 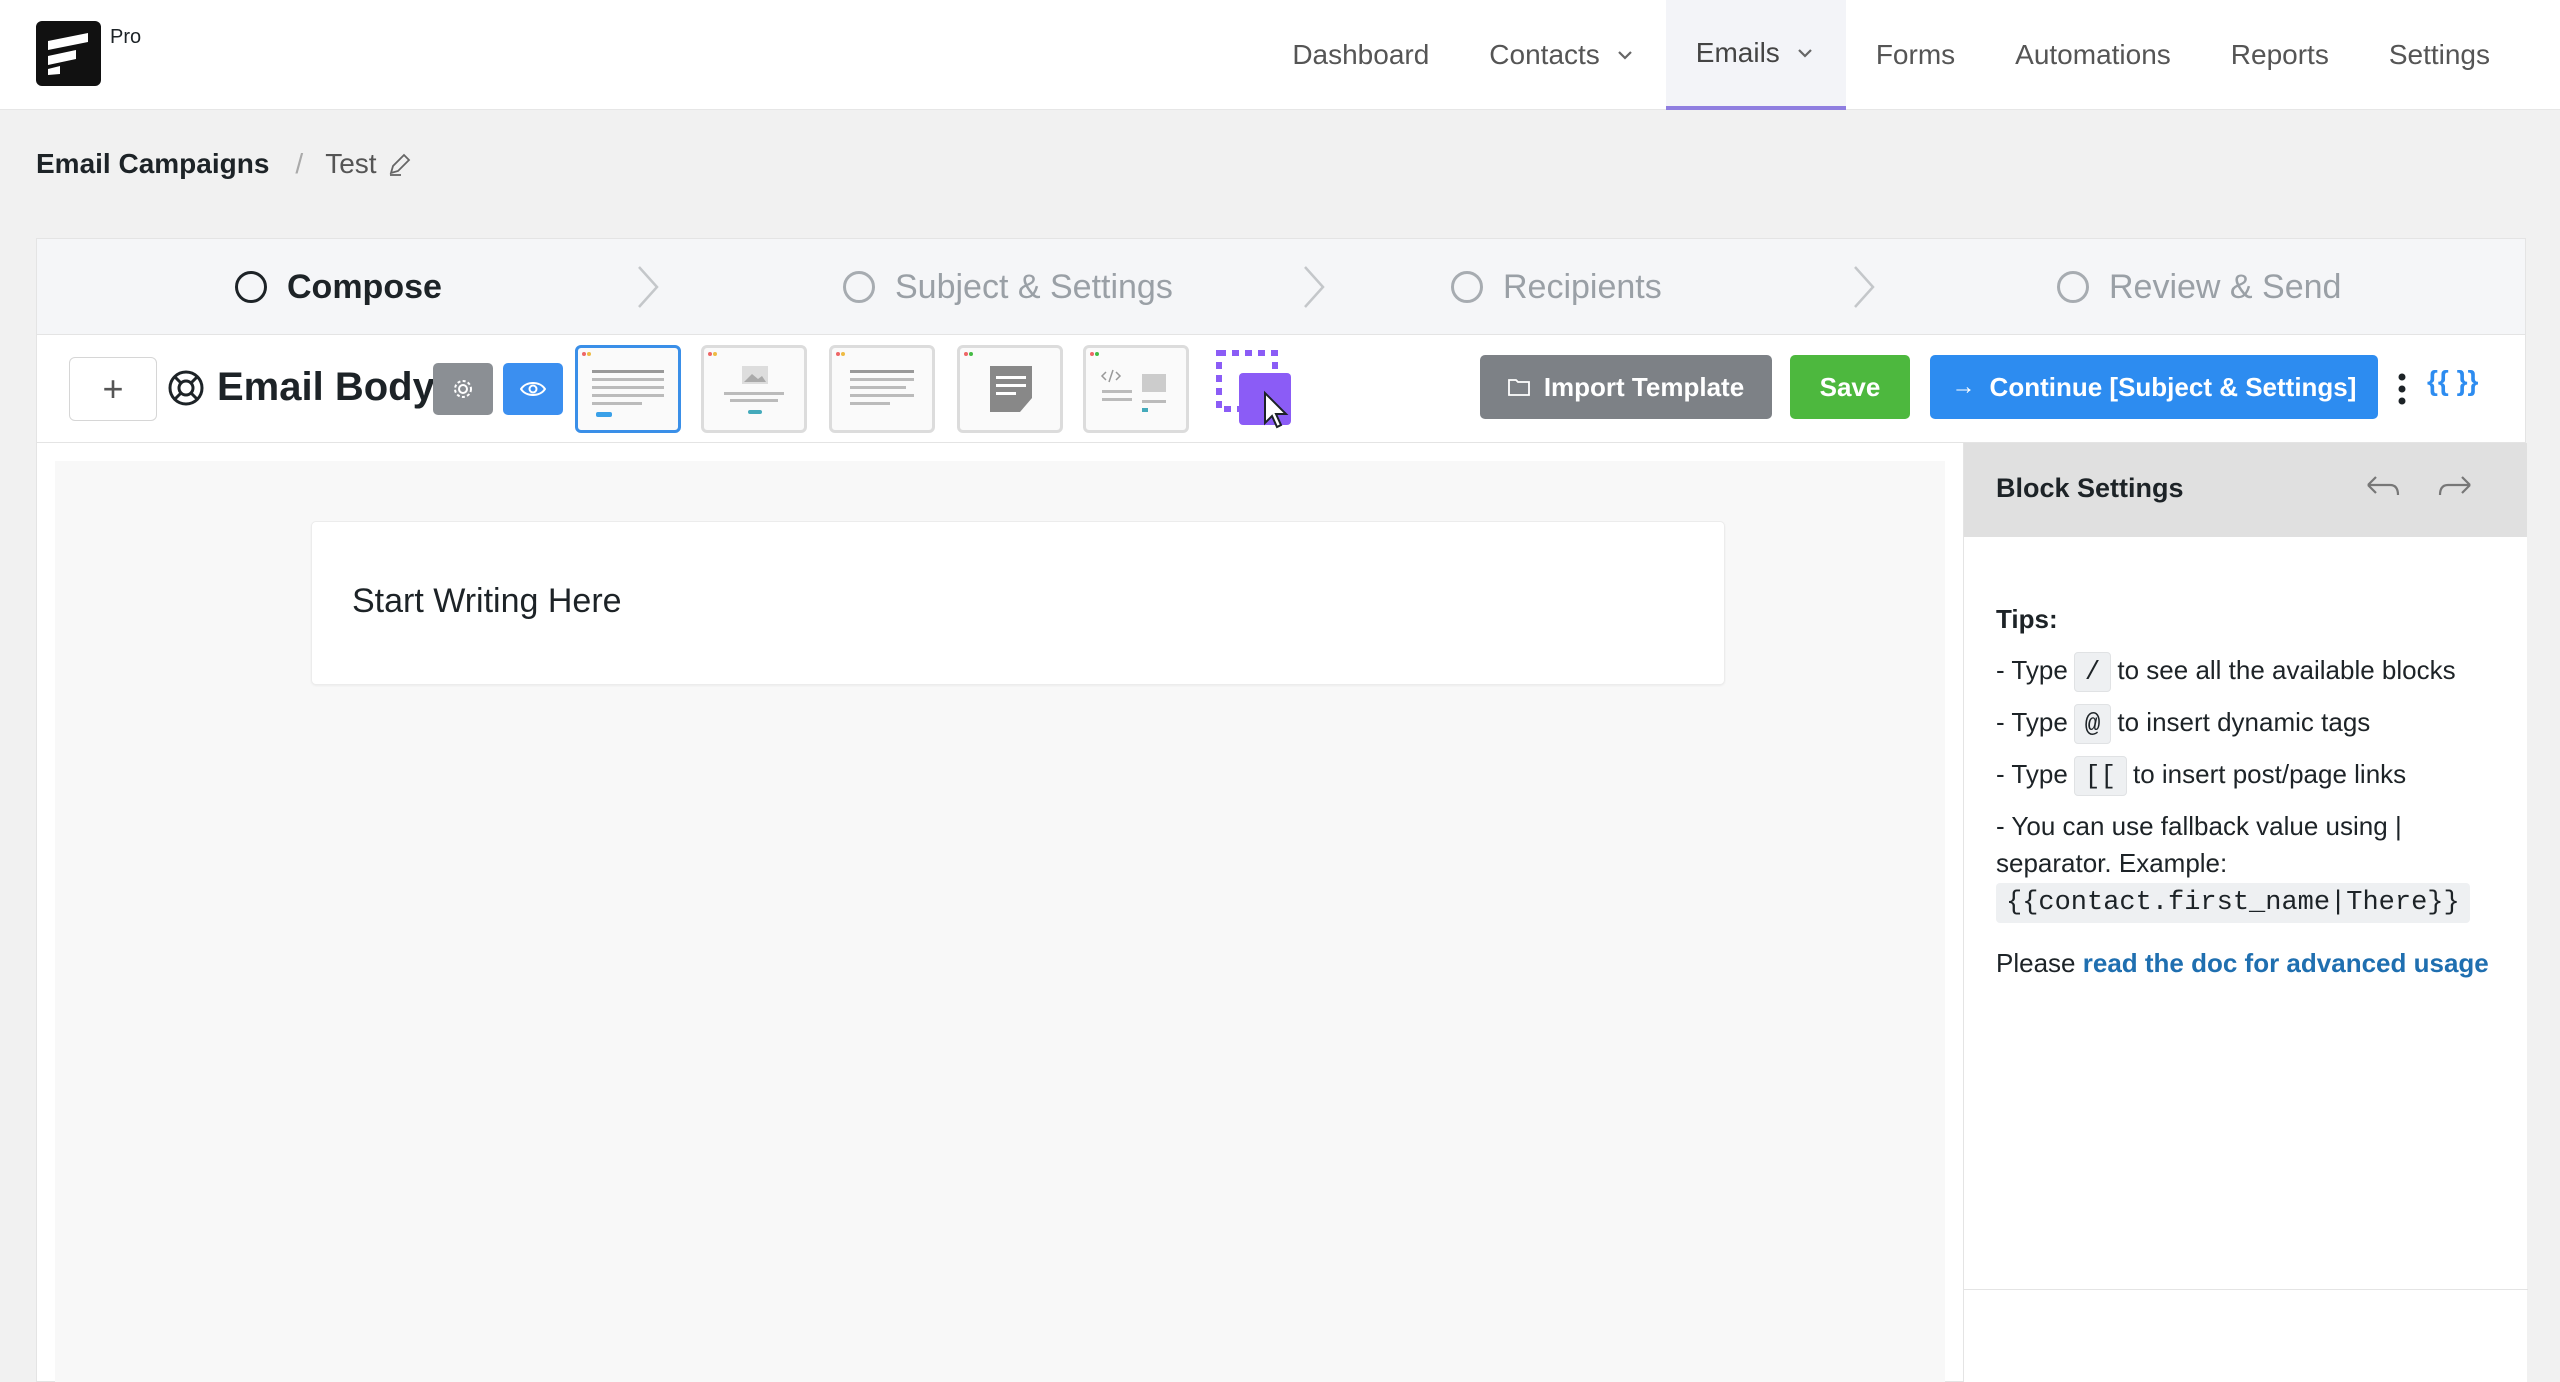 I want to click on nav-automations: Automations, so click(x=2093, y=55).